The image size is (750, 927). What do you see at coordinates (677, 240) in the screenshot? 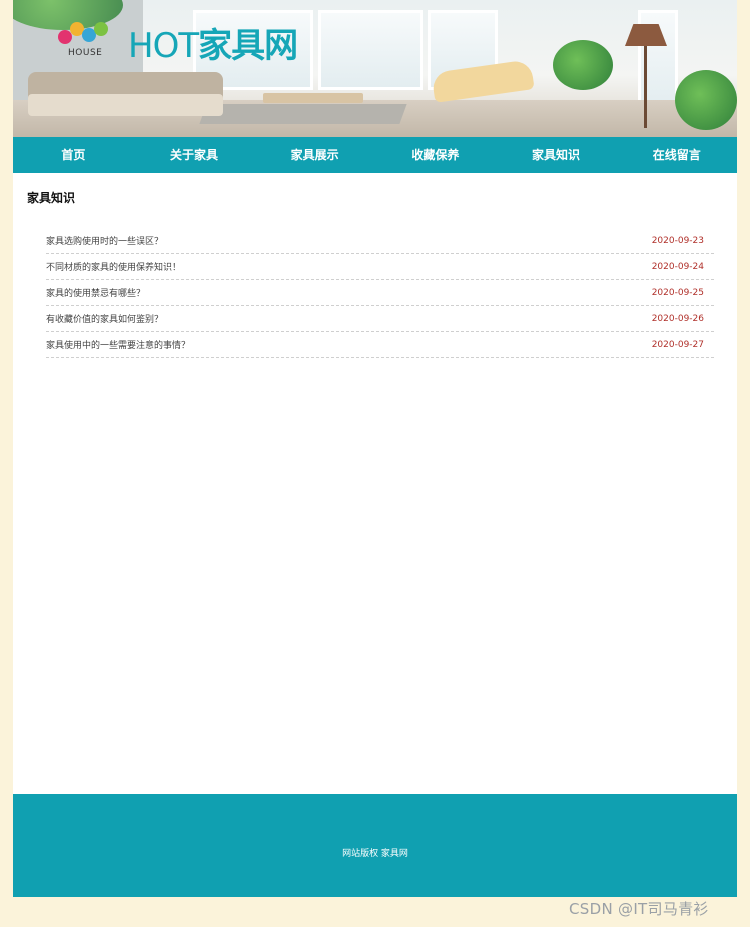
I see `article-date: 2020-09-23` at bounding box center [677, 240].